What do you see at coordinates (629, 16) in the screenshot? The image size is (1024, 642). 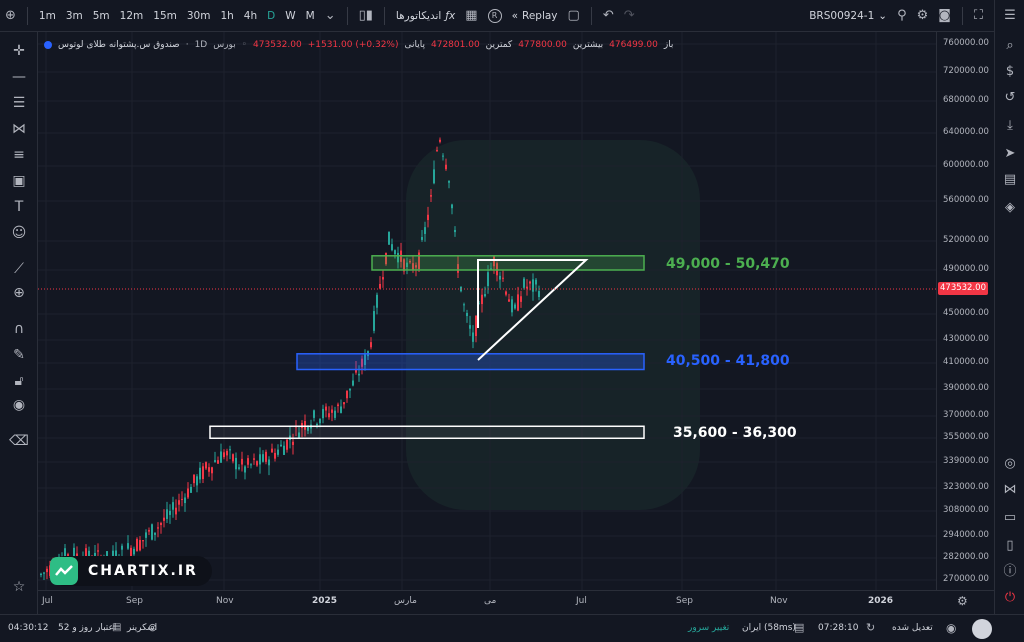 I see `redo-icon: ↷` at bounding box center [629, 16].